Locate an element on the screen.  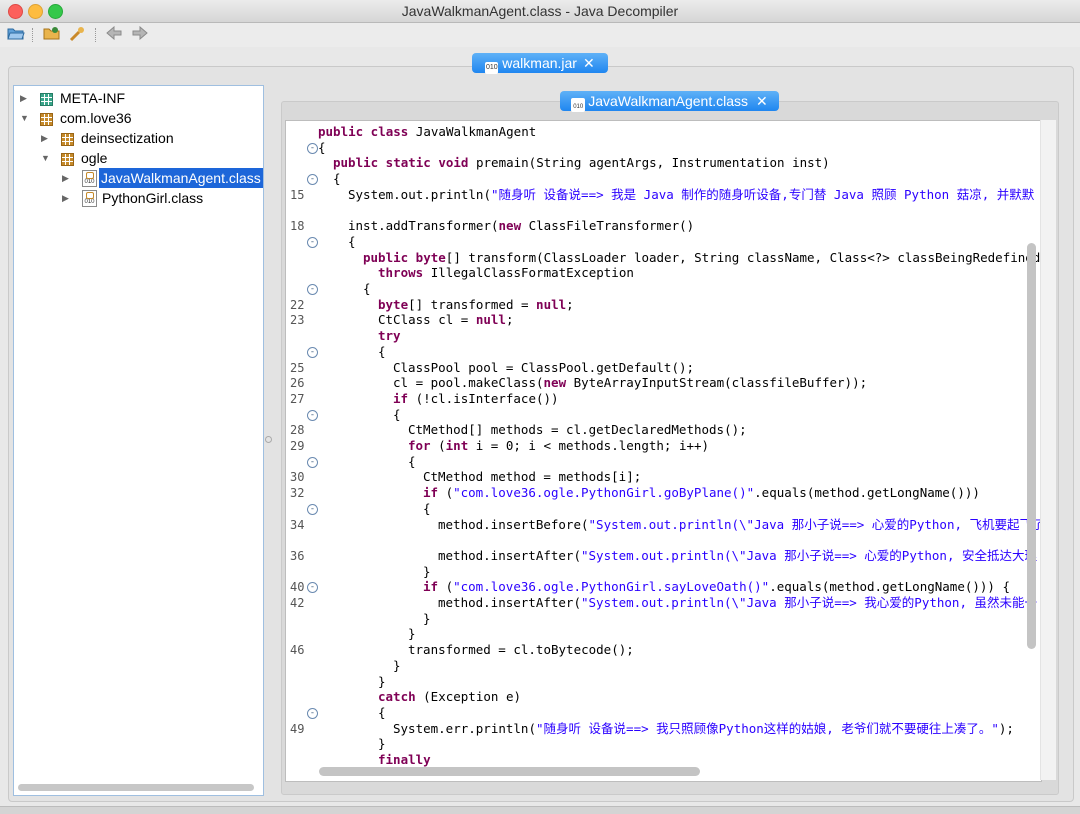
window-title: JavaWalkmanAgent.class - Java Decompiler is located at coordinates (540, 11).